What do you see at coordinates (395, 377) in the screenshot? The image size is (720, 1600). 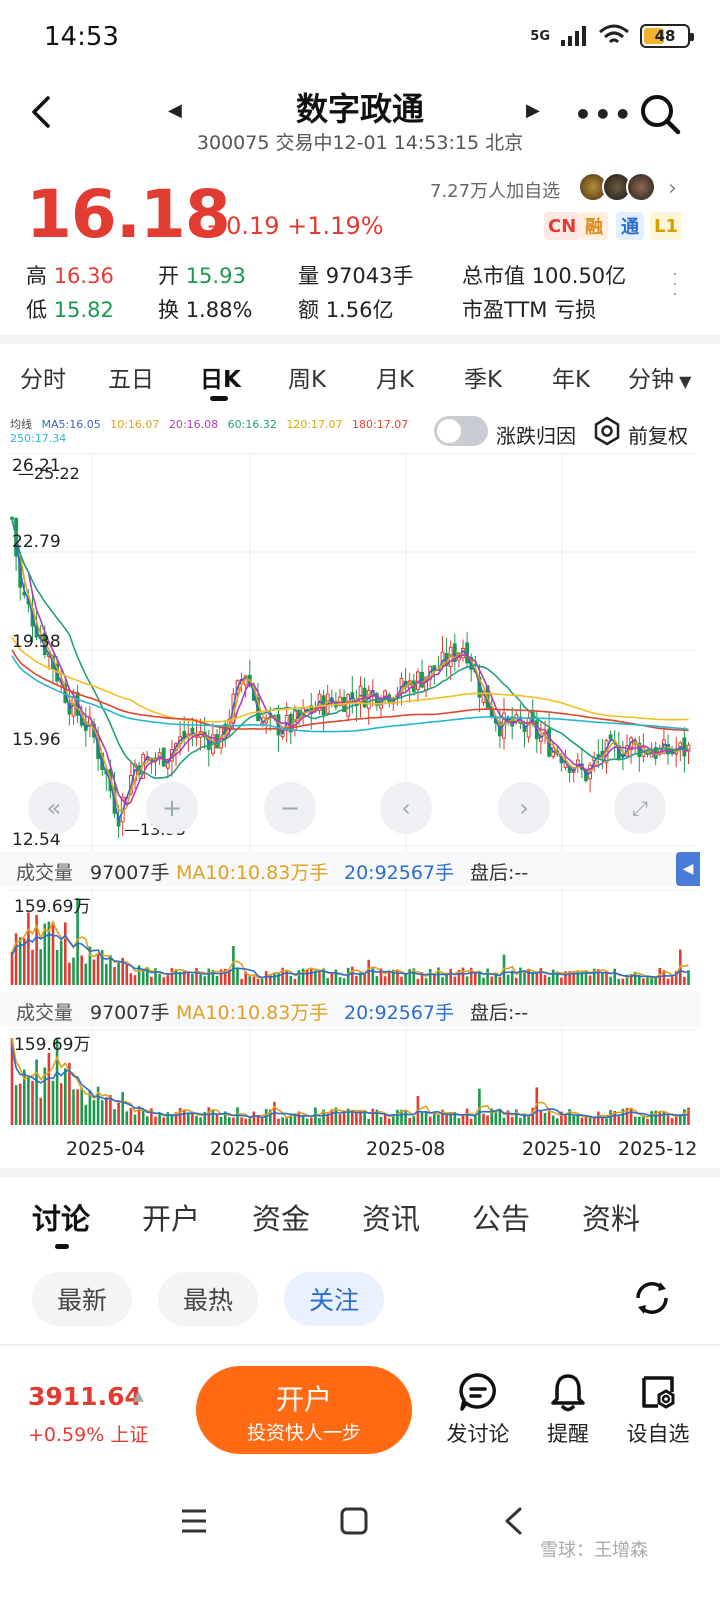 I see `tab-monthly-k: 月K` at bounding box center [395, 377].